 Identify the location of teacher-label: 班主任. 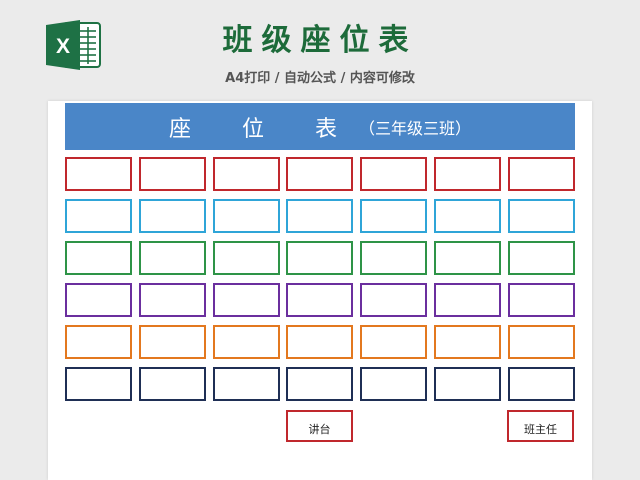
(540, 429).